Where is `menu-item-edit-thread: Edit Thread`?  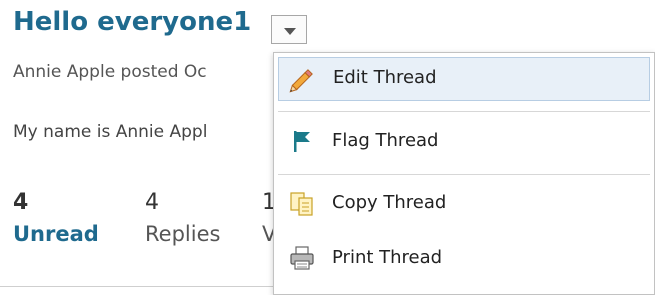
menu-item-edit-thread: Edit Thread is located at coordinates (464, 79).